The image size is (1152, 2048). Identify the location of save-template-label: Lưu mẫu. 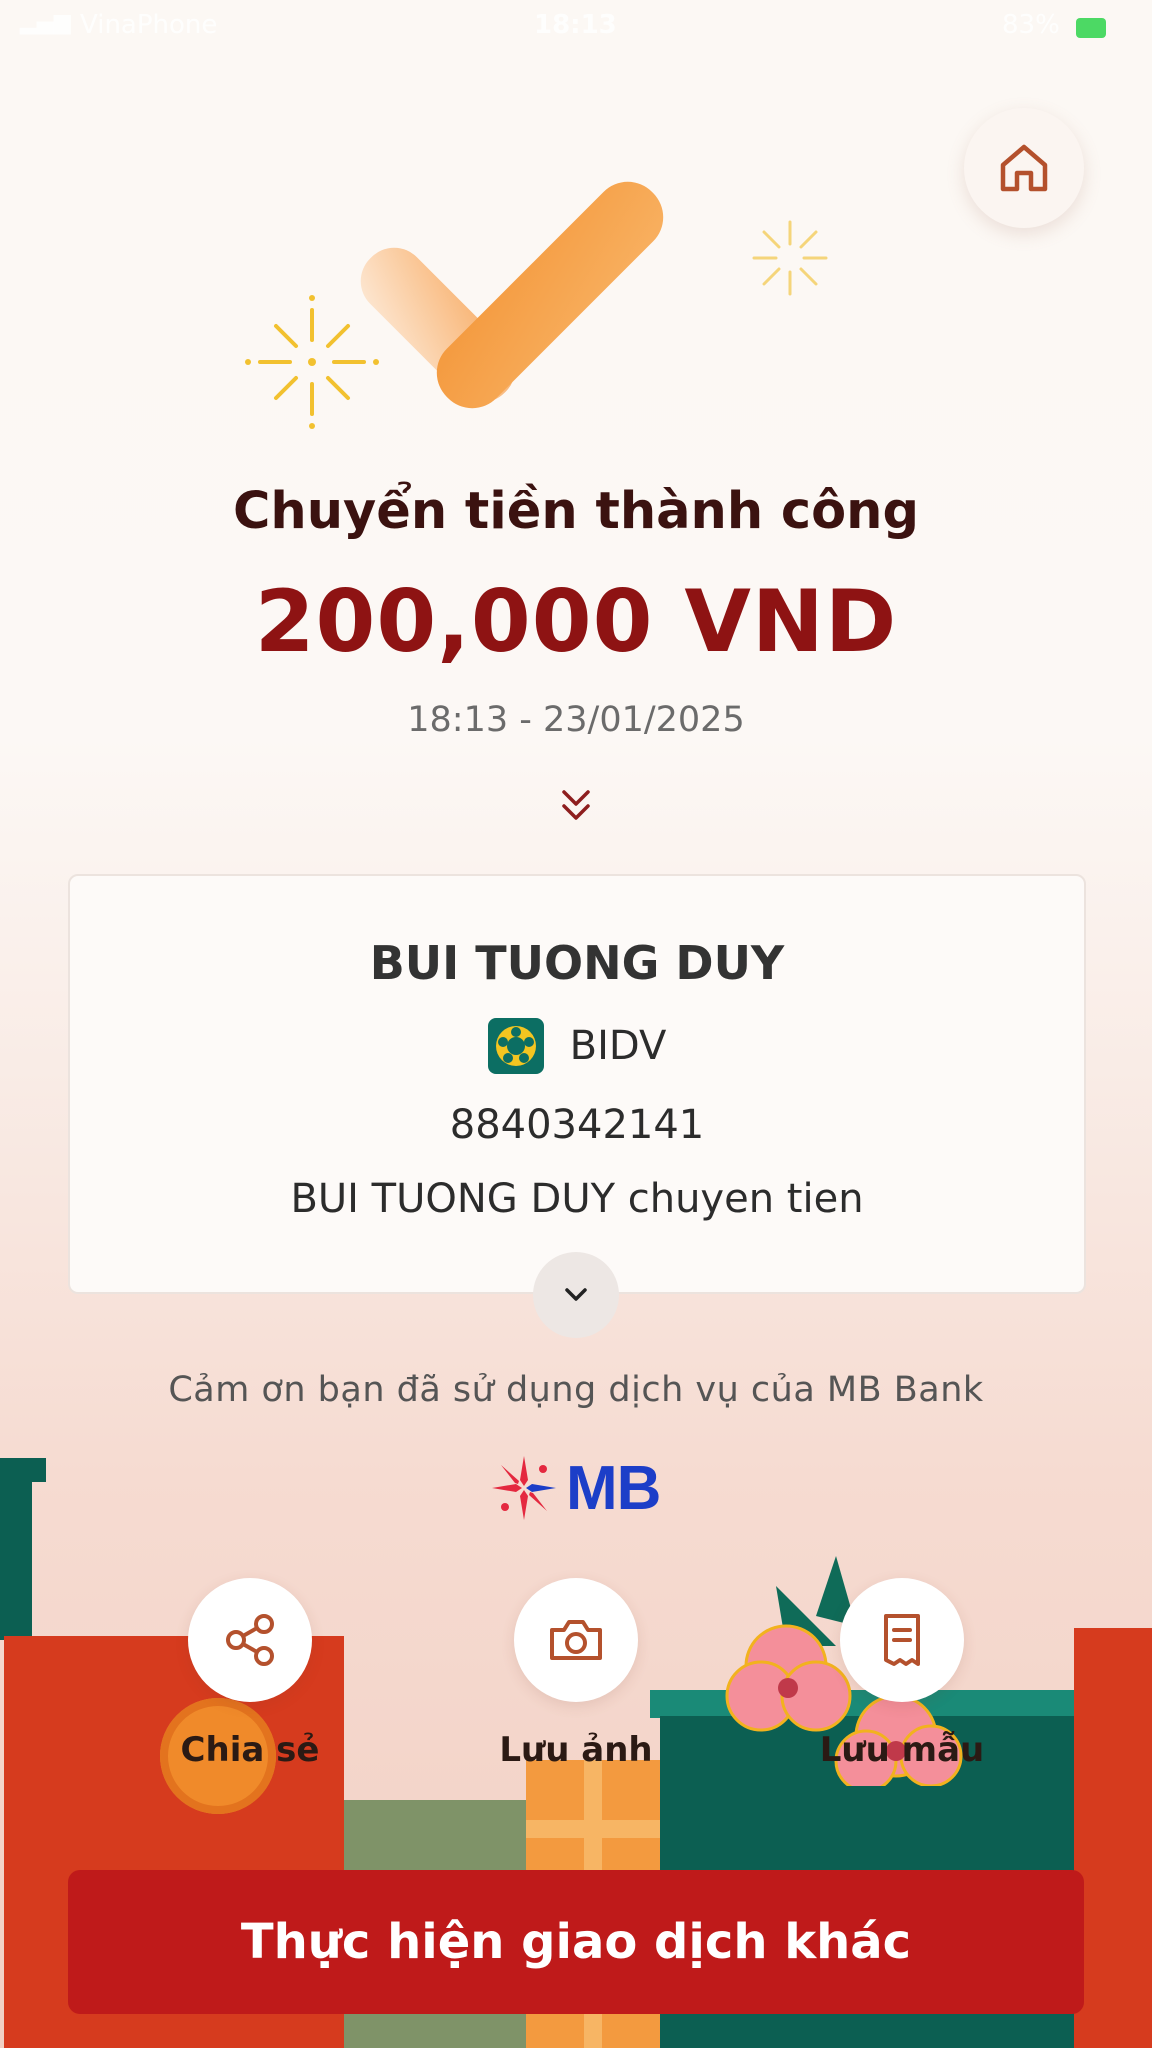
(902, 1750).